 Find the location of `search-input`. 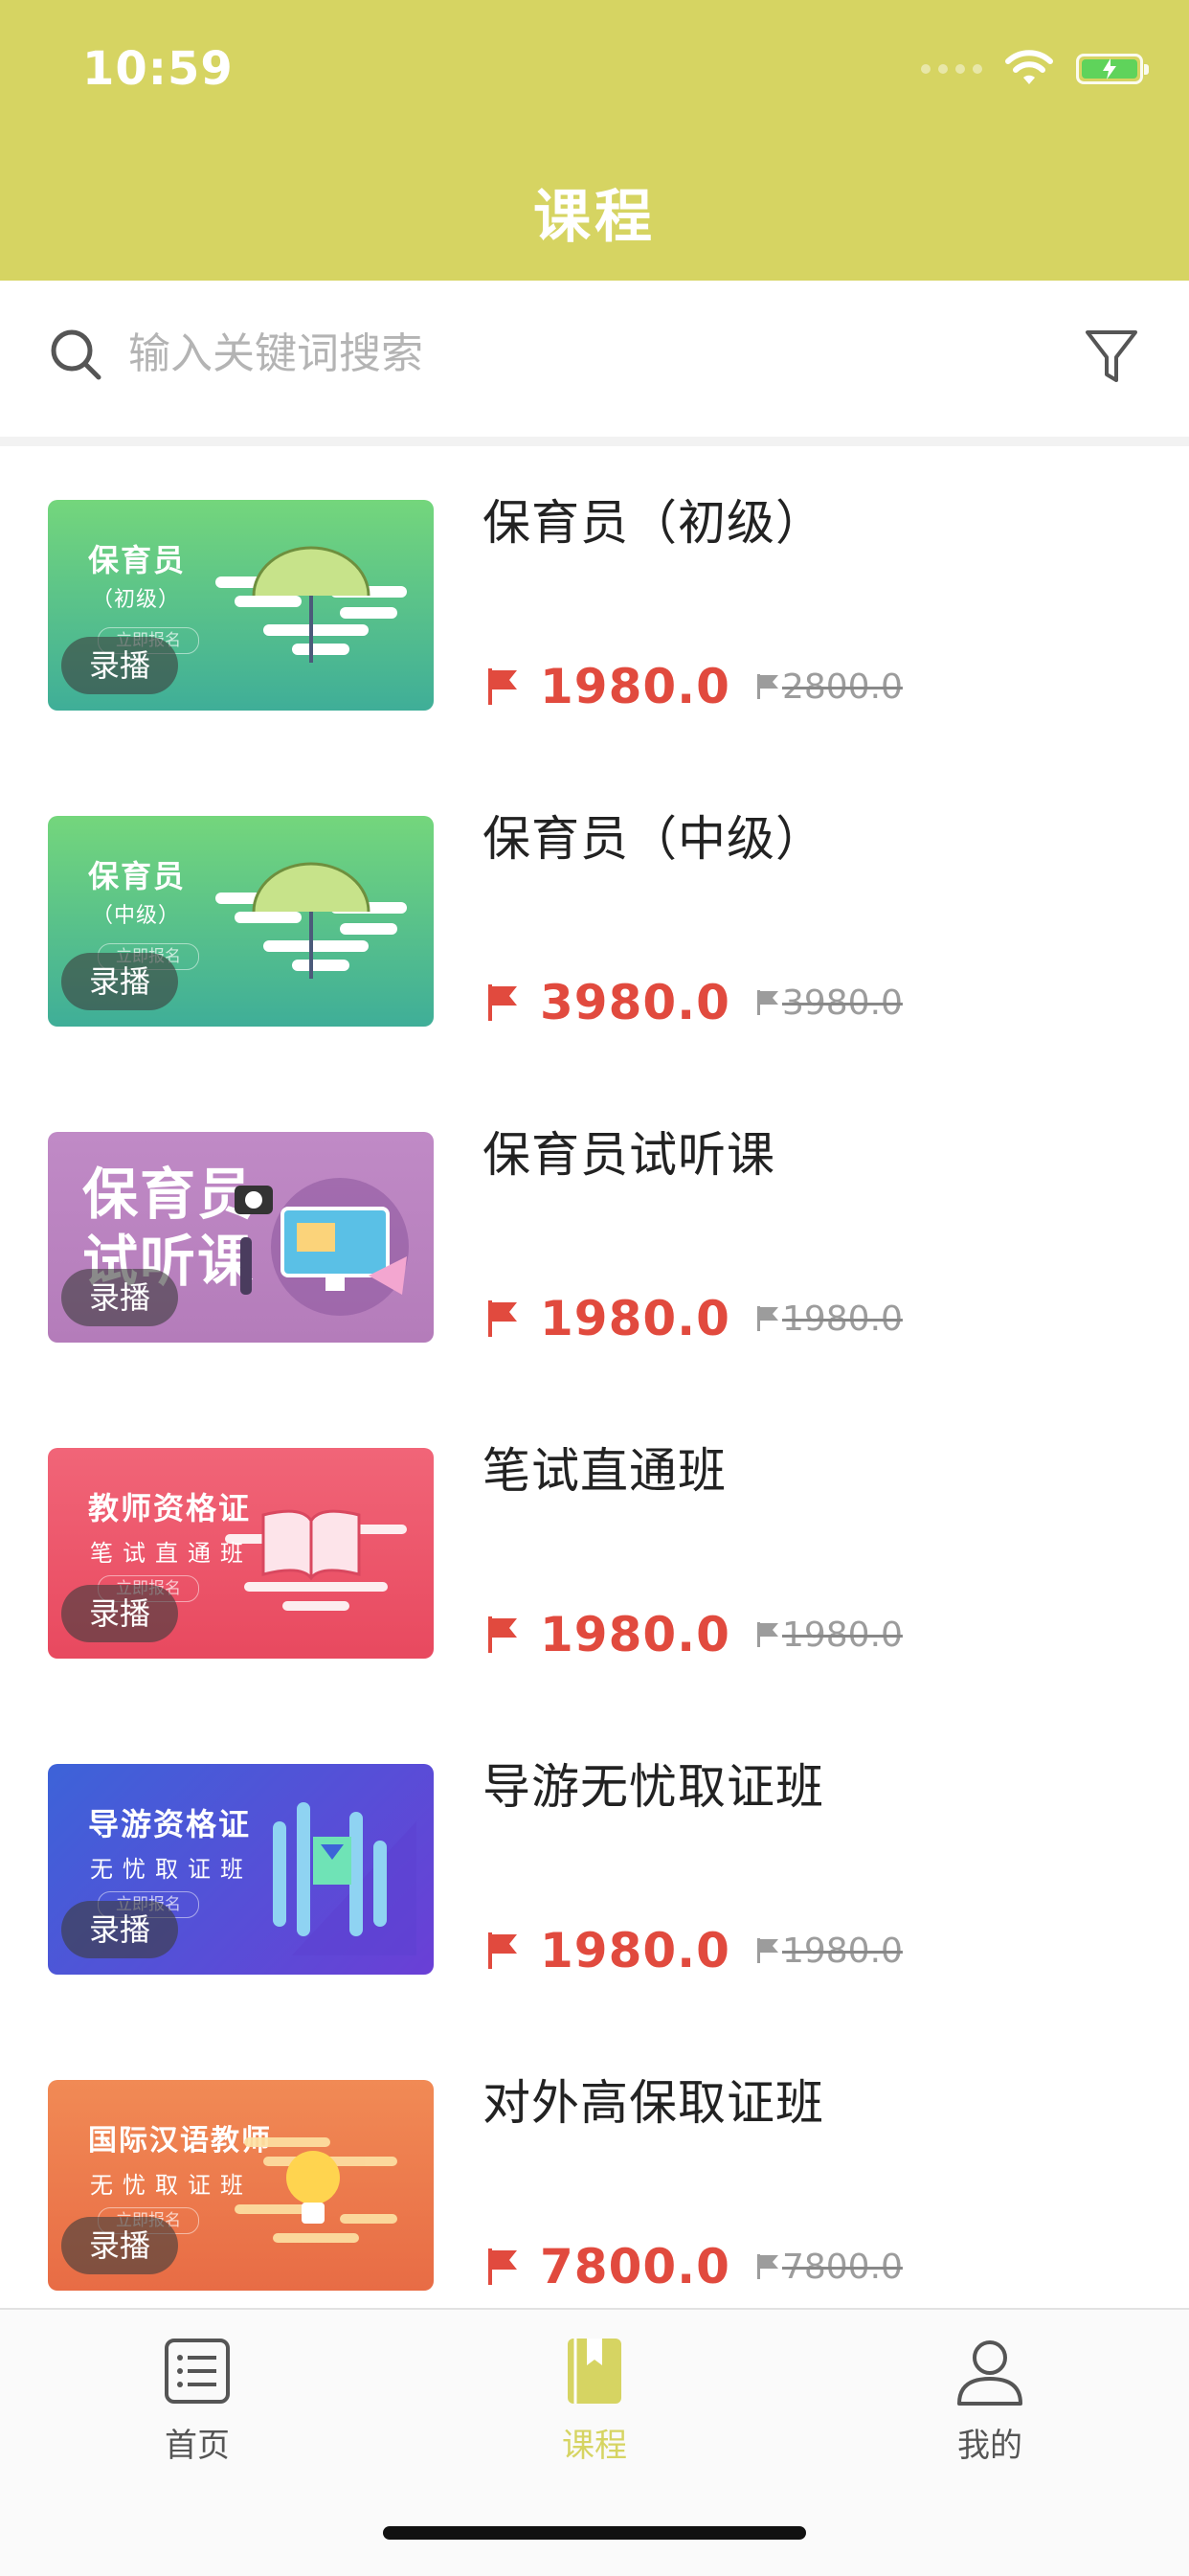

search-input is located at coordinates (559, 353).